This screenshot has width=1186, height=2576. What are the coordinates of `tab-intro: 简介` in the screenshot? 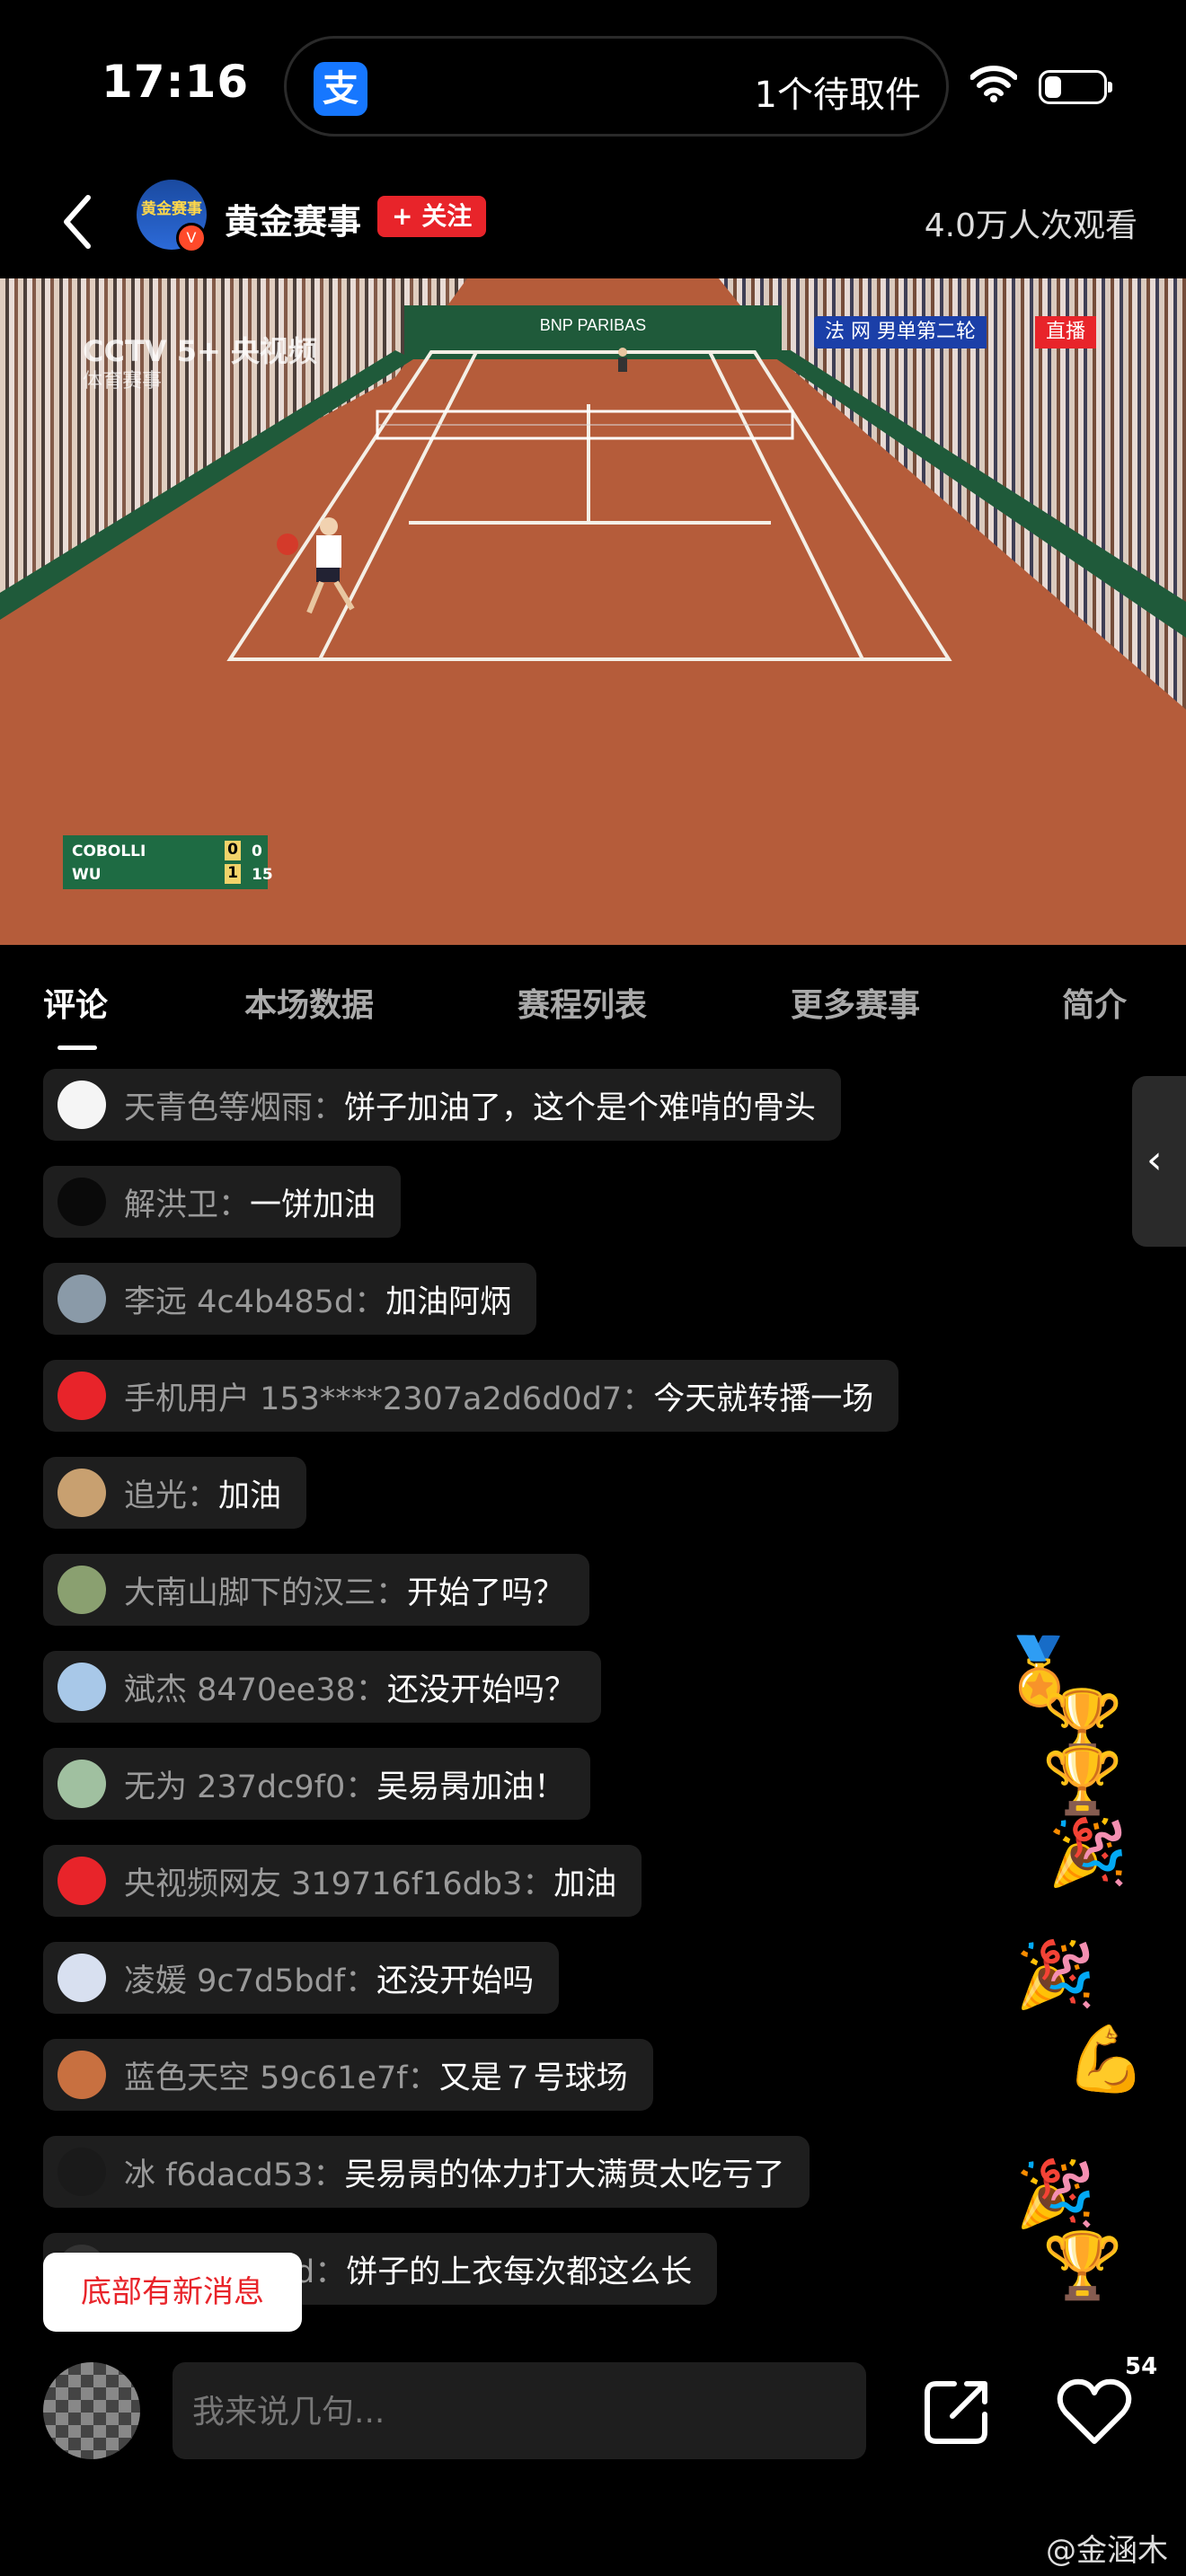 It's located at (1094, 1002).